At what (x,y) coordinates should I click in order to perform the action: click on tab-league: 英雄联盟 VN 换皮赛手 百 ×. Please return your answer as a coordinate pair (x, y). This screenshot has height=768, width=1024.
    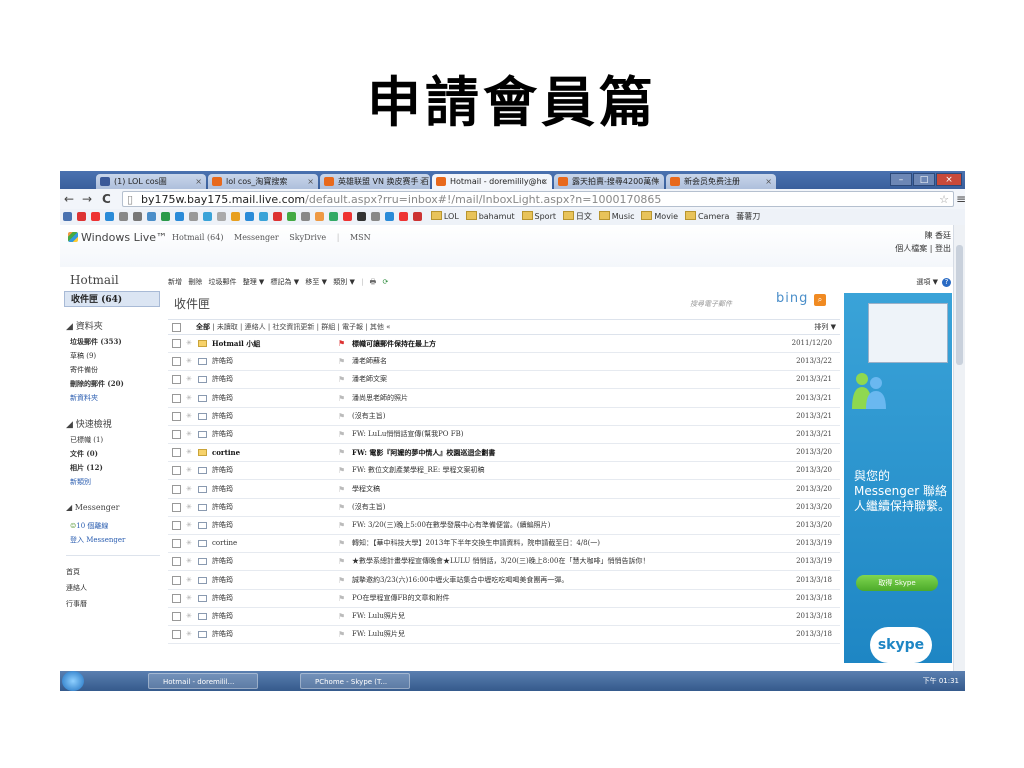
    Looking at the image, I should click on (375, 181).